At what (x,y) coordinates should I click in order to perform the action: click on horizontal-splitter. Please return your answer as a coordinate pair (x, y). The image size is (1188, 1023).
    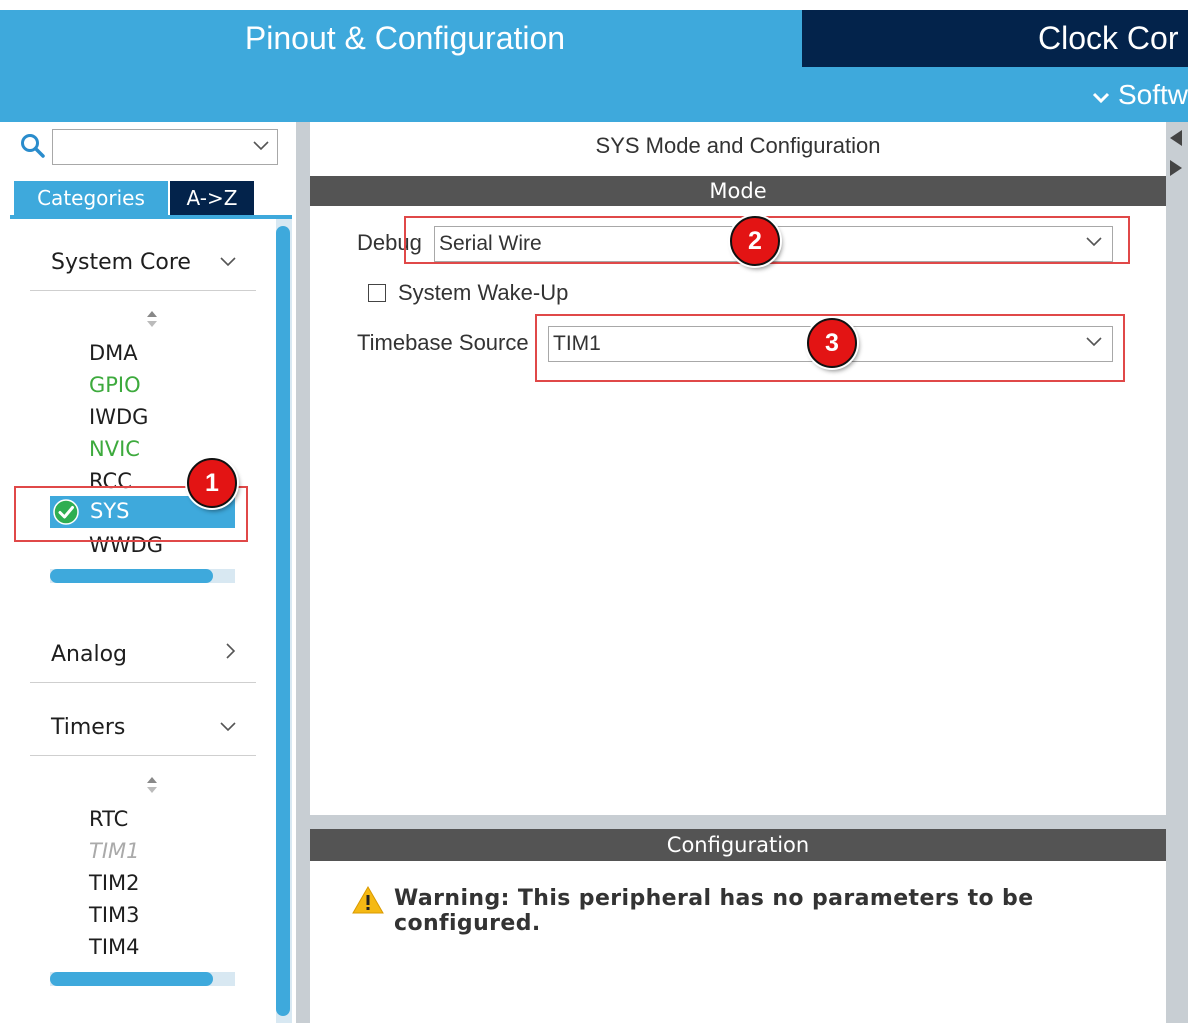
    Looking at the image, I should click on (738, 822).